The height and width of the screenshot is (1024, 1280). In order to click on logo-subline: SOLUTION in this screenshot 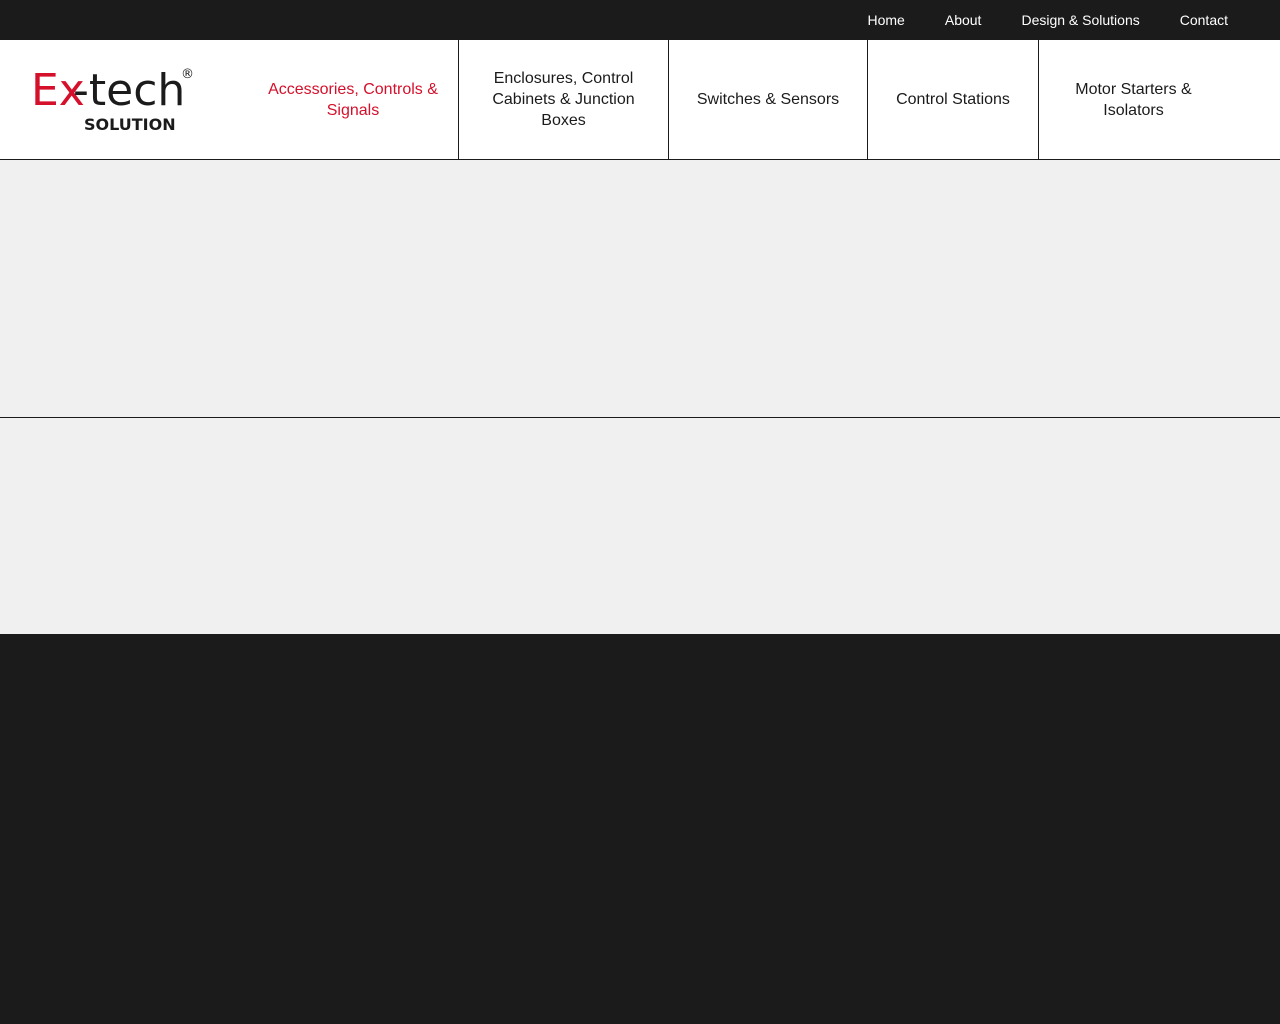, I will do `click(130, 124)`.